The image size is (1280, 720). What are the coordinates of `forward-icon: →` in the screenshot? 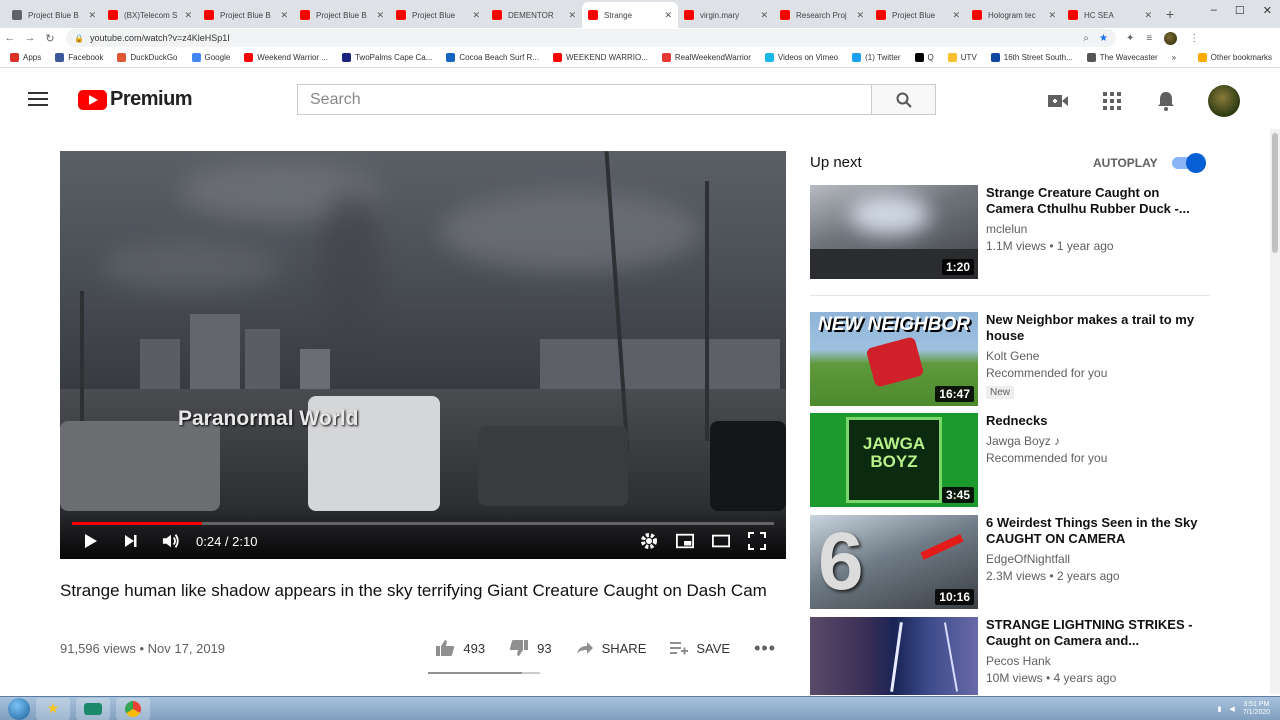 It's located at (30, 38).